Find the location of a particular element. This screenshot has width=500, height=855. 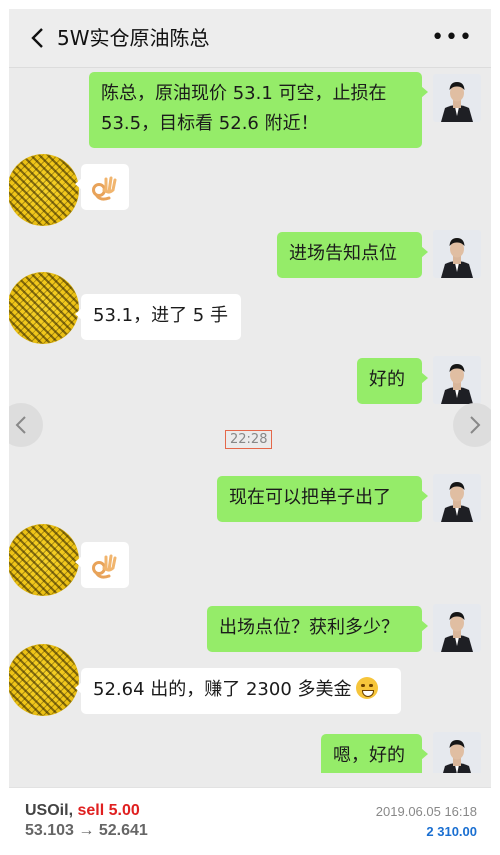

message-bubble-sent: 现在可以把单子出了 is located at coordinates (322, 499).